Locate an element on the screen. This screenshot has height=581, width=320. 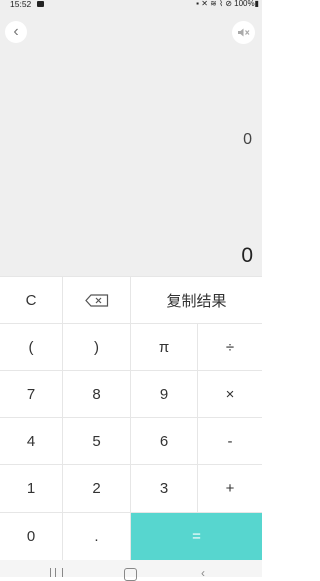
digit-7-button: 7 is located at coordinates (31, 394).